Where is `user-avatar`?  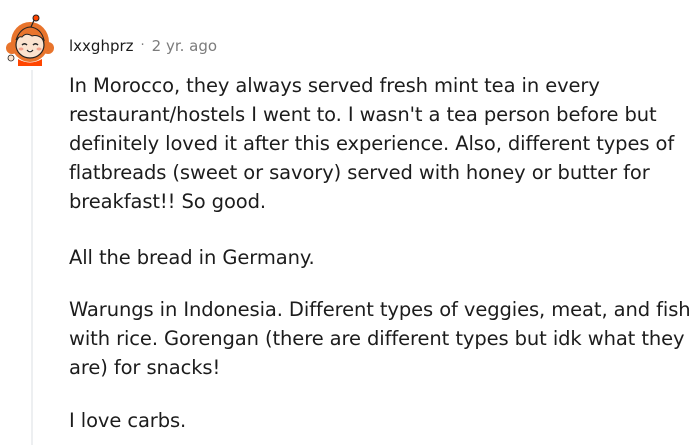 user-avatar is located at coordinates (29, 40).